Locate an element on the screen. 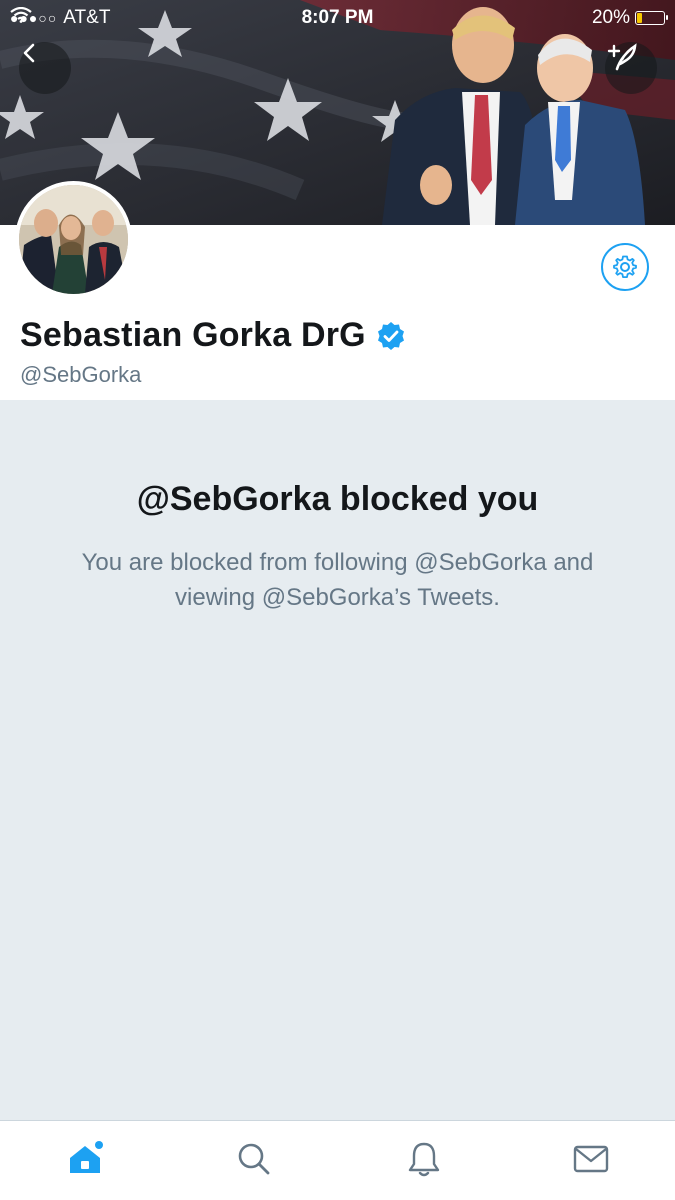 Image resolution: width=675 pixels, height=1200 pixels. tab-search is located at coordinates (254, 1159).